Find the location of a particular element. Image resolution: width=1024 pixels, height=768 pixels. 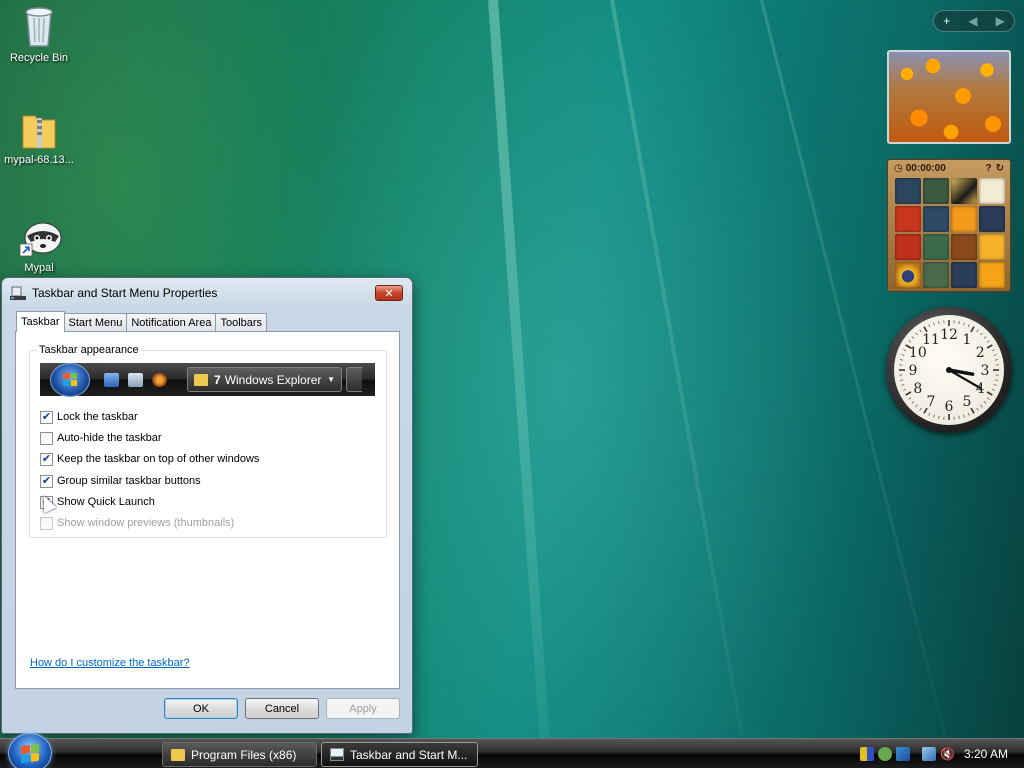

add-gadget-icon: + is located at coordinates (946, 21).